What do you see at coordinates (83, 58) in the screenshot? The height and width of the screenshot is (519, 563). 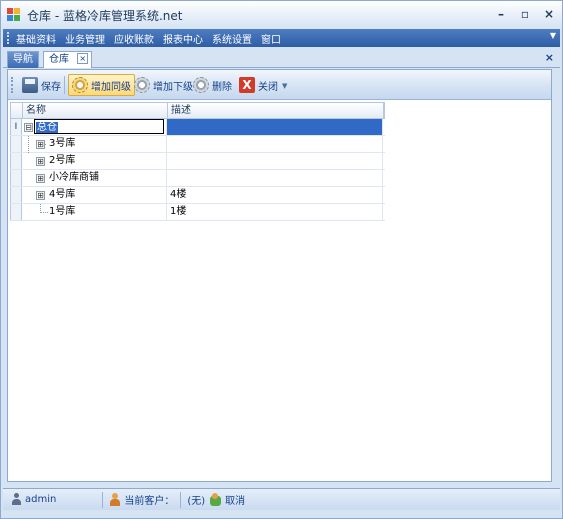 I see `tab-close-icon: ×` at bounding box center [83, 58].